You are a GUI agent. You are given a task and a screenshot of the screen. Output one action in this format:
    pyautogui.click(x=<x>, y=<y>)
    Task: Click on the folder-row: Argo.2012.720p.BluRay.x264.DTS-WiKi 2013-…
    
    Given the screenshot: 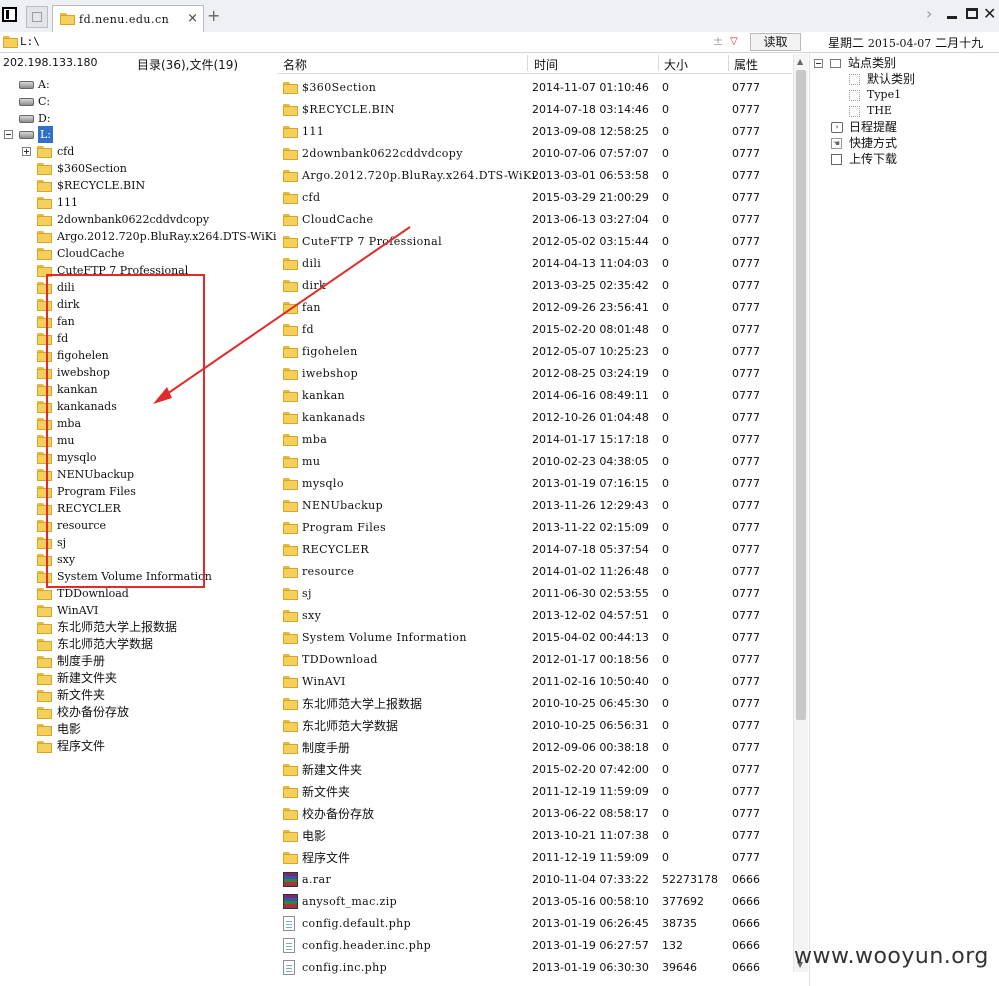 What is the action you would take?
    pyautogui.click(x=535, y=176)
    